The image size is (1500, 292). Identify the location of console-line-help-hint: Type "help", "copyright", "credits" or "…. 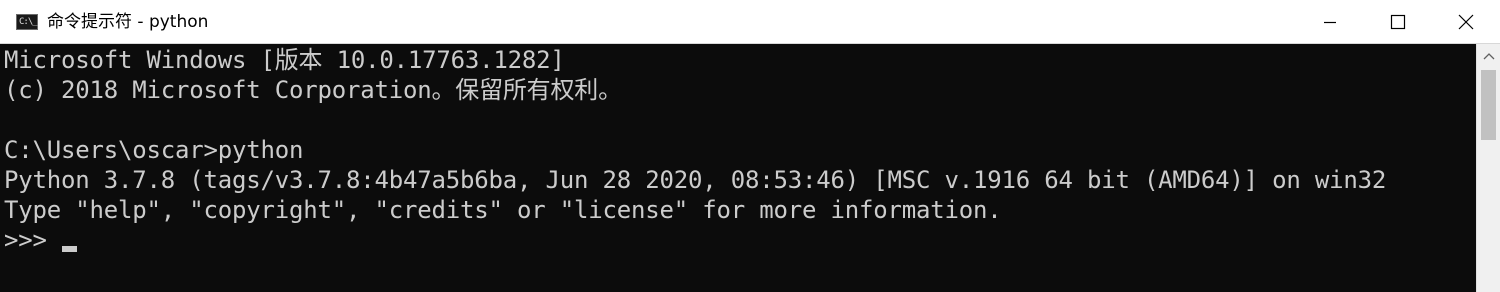
(503, 210).